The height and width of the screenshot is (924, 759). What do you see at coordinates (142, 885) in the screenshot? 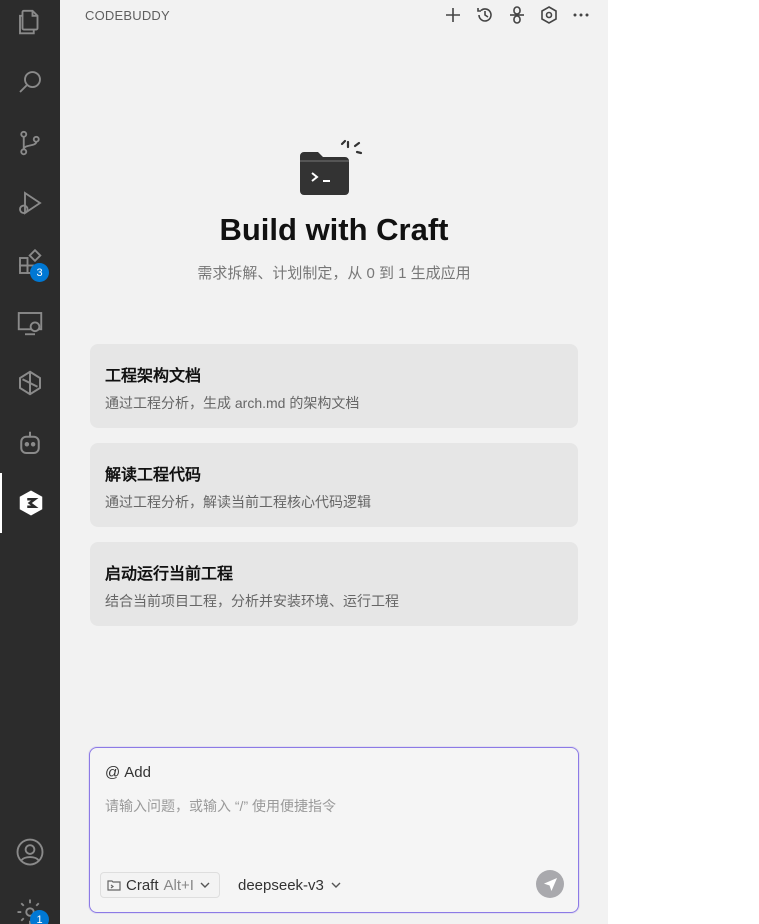
I see `mode-label: Craft` at bounding box center [142, 885].